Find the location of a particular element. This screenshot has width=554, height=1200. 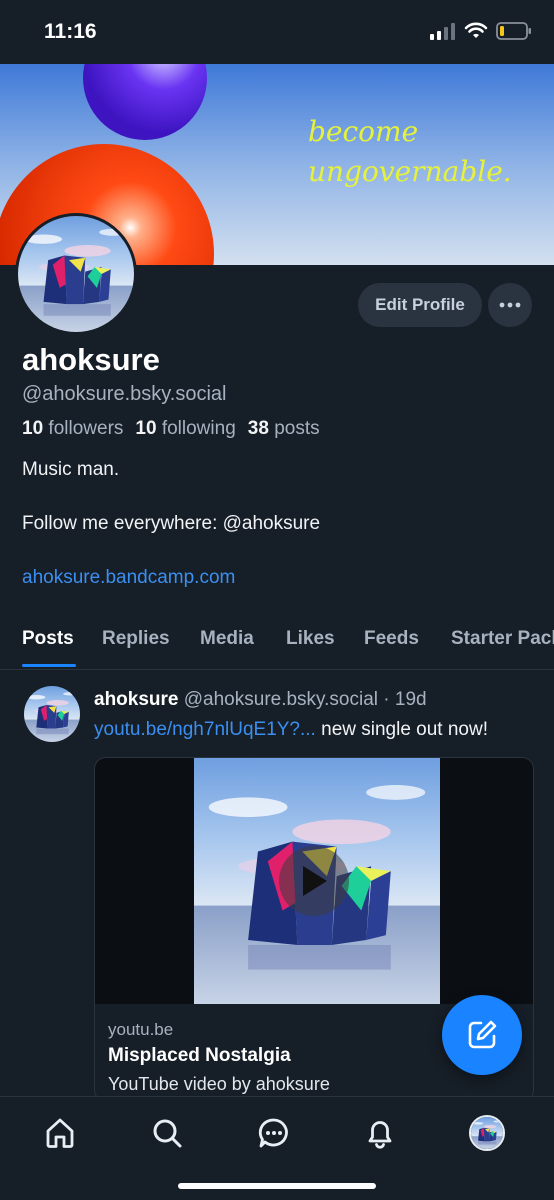

embed-description: YouTube video by ahoksure is located at coordinates (219, 1084).